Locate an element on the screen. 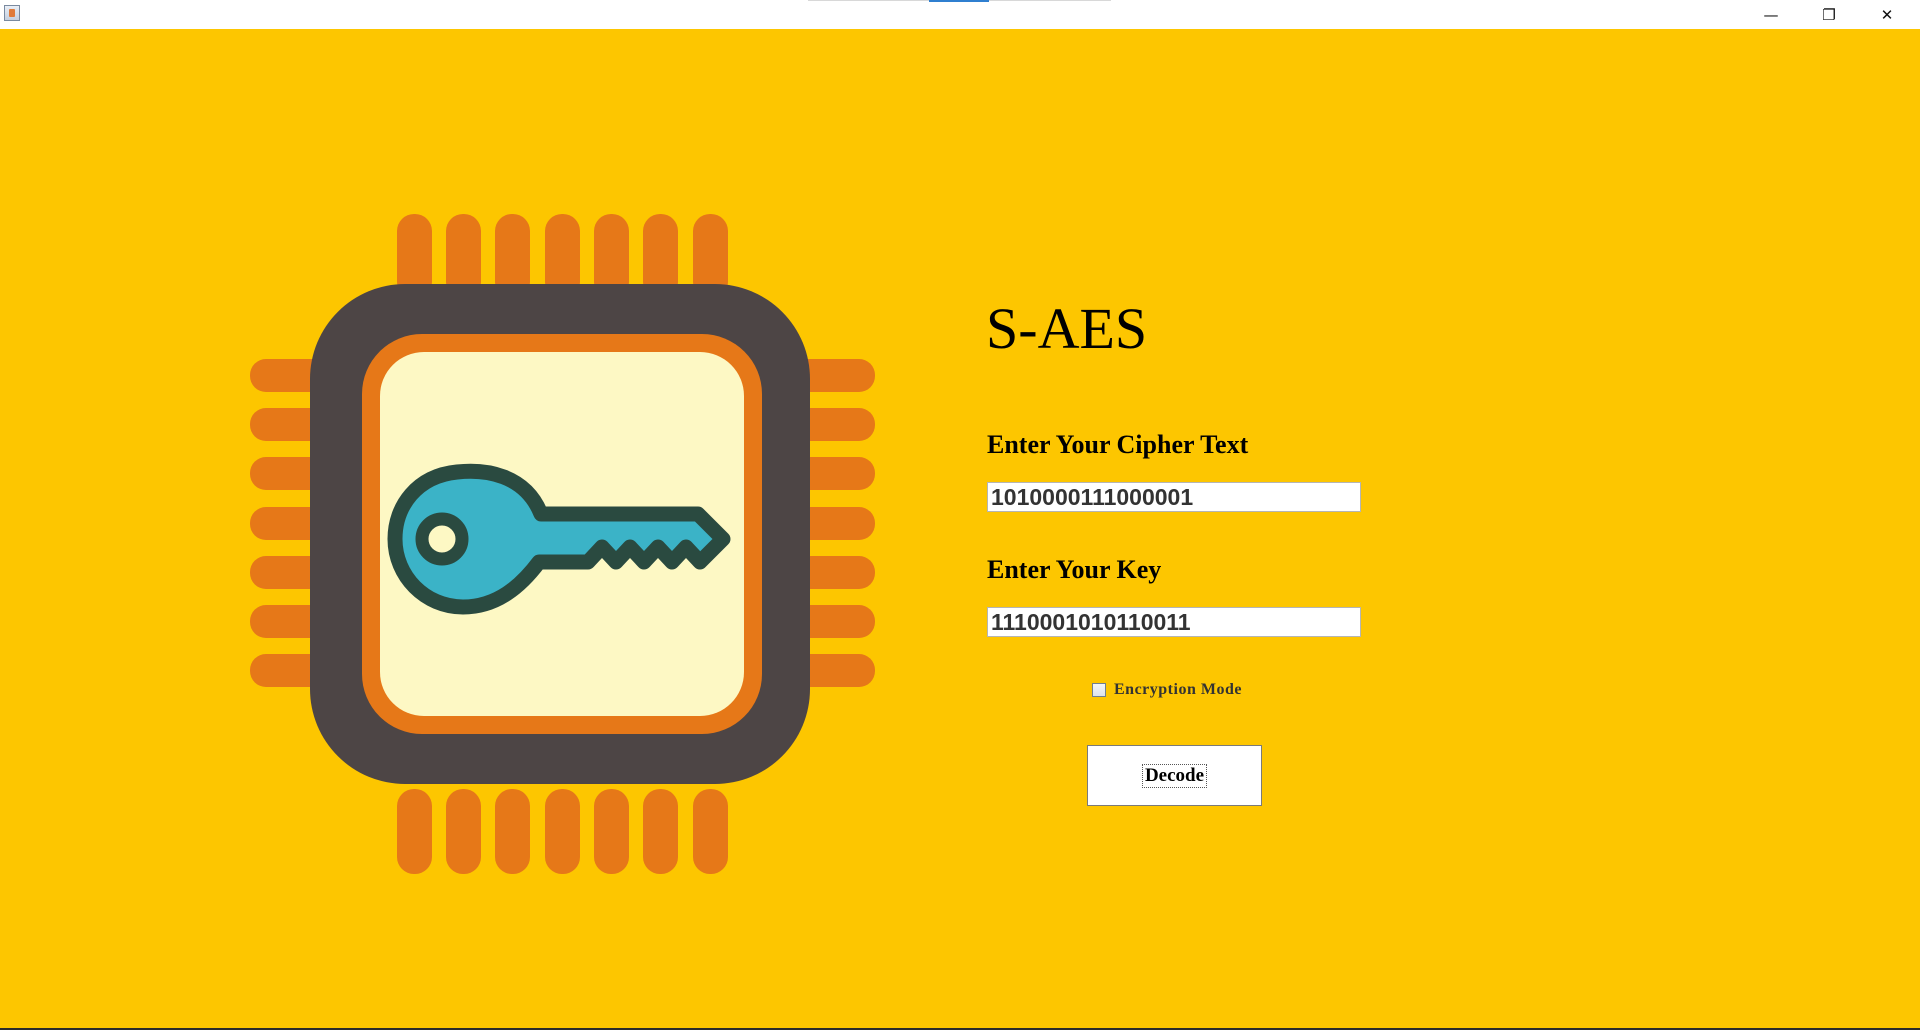  java-app-icon is located at coordinates (12, 13).